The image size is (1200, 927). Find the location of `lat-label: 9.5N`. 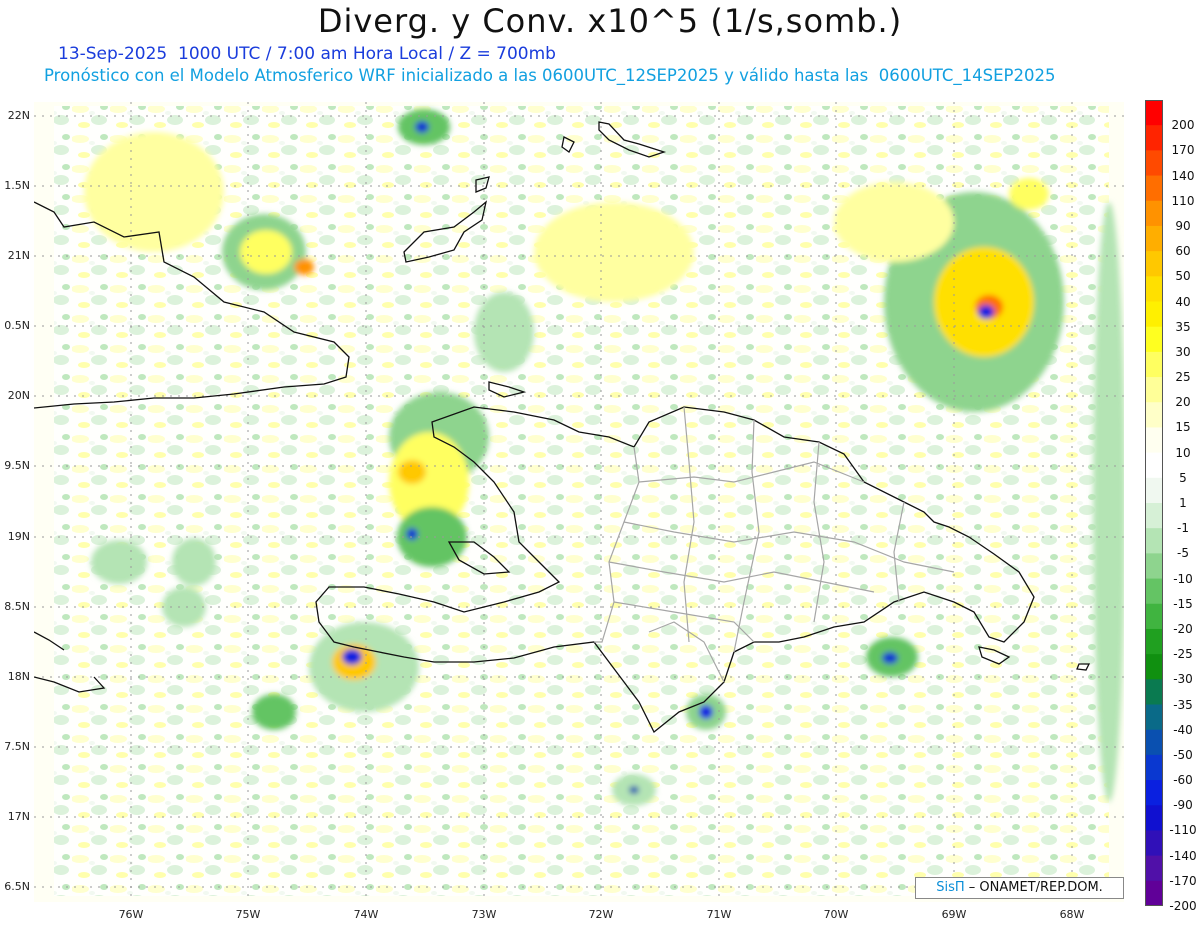

lat-label: 9.5N is located at coordinates (17, 465).